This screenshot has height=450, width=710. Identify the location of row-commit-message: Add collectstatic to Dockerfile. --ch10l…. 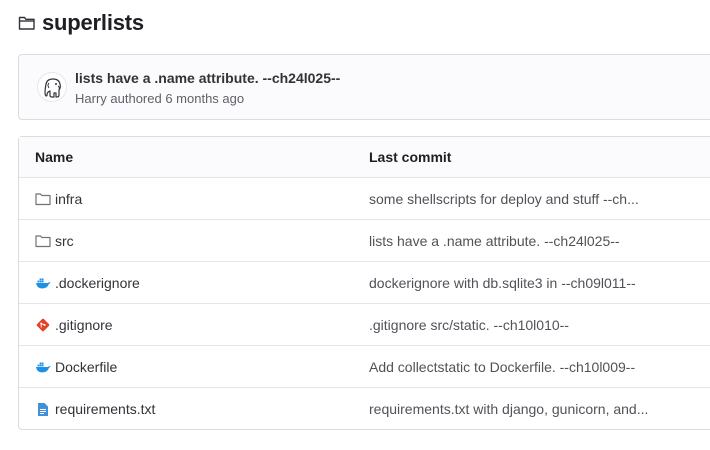
(502, 367).